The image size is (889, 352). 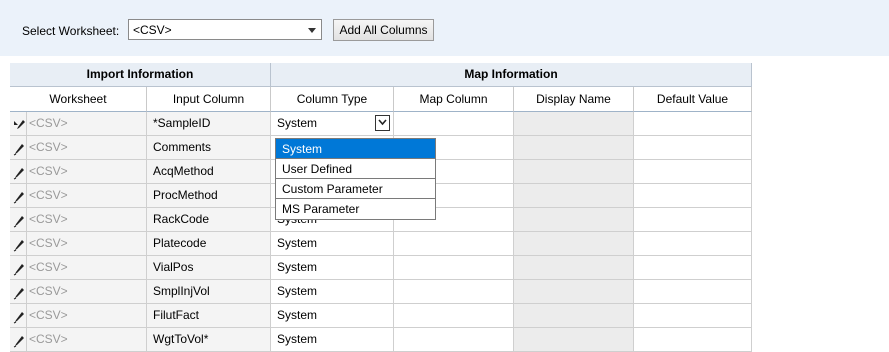 I want to click on worksheet-select: <CSV>, so click(x=225, y=29).